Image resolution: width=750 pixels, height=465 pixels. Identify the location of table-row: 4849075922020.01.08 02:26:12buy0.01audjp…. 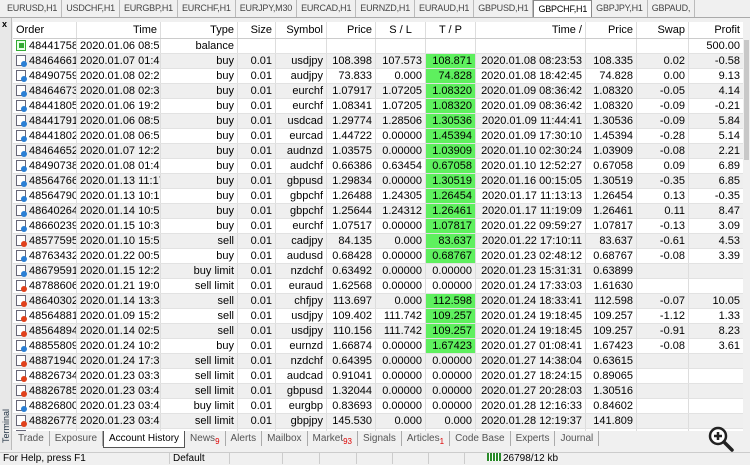
(378, 76).